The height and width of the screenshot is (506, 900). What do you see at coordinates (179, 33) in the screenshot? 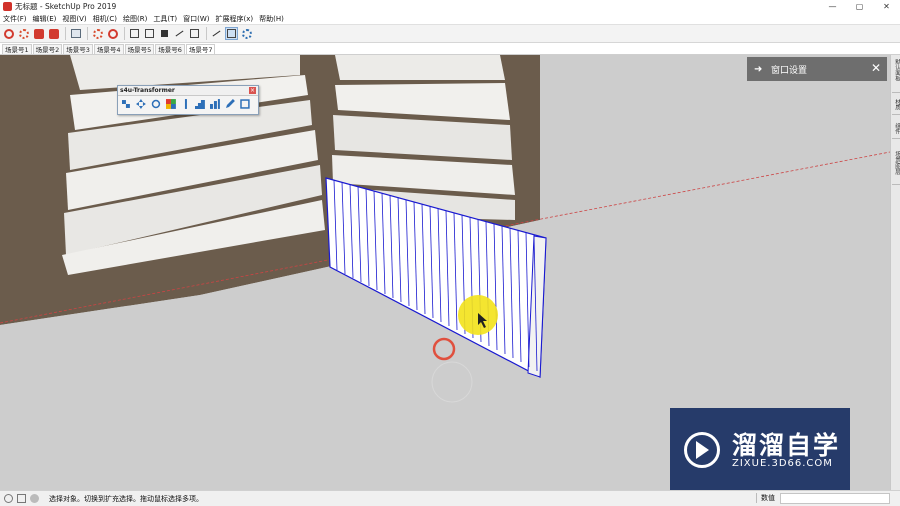
I see `line-icon` at bounding box center [179, 33].